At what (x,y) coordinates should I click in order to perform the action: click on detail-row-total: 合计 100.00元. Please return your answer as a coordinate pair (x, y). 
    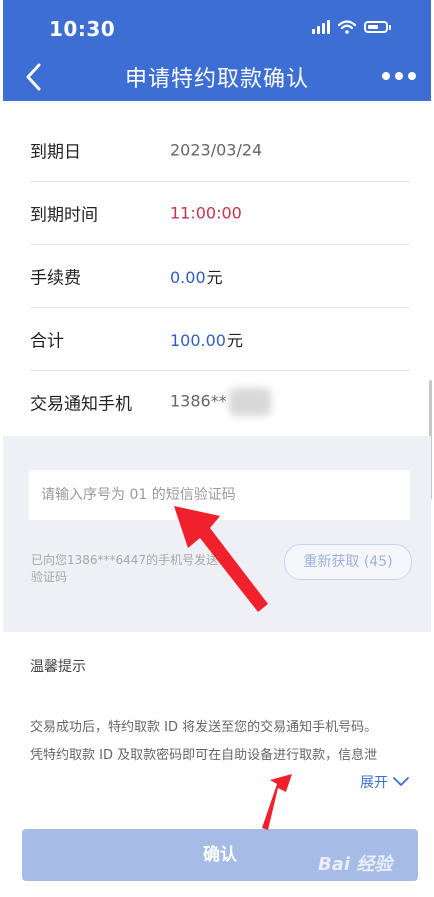
    Looking at the image, I should click on (220, 339).